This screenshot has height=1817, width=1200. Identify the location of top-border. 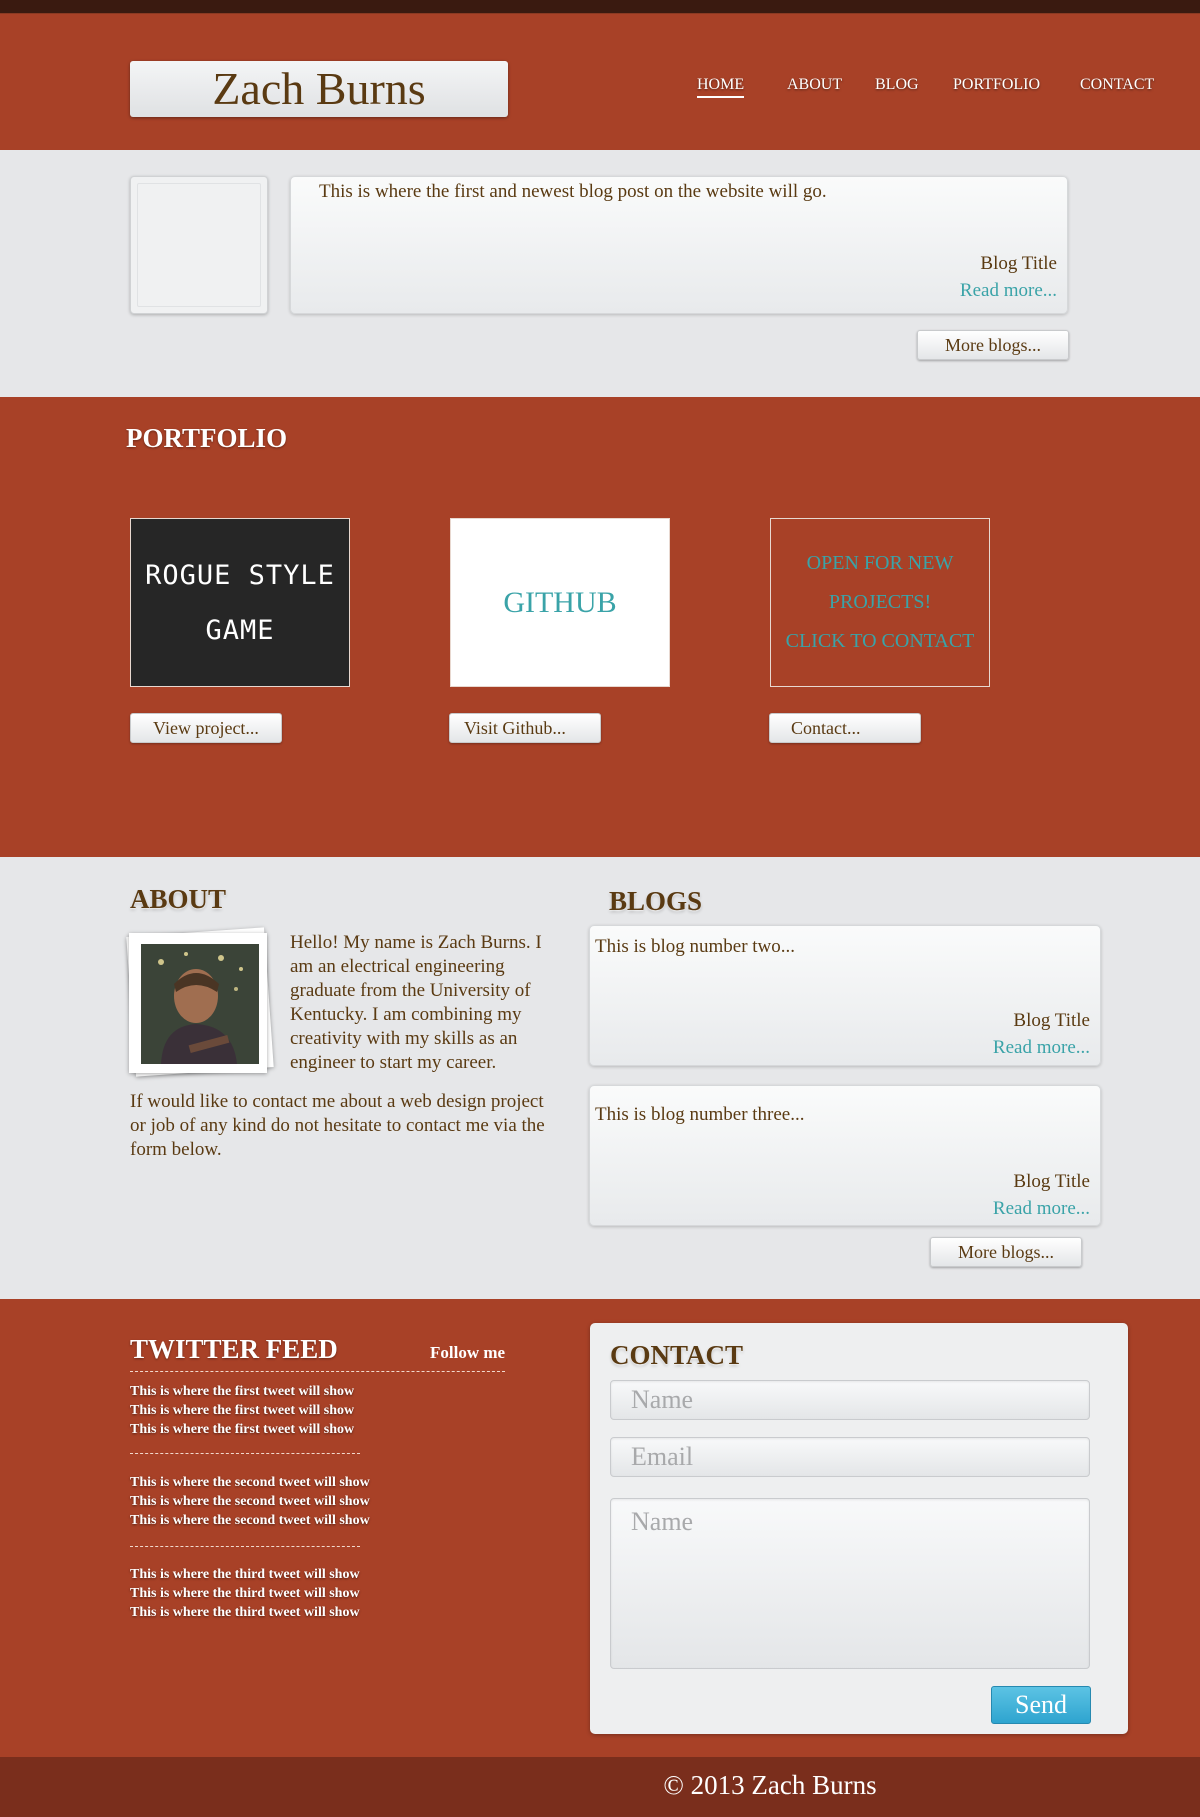
(600, 7).